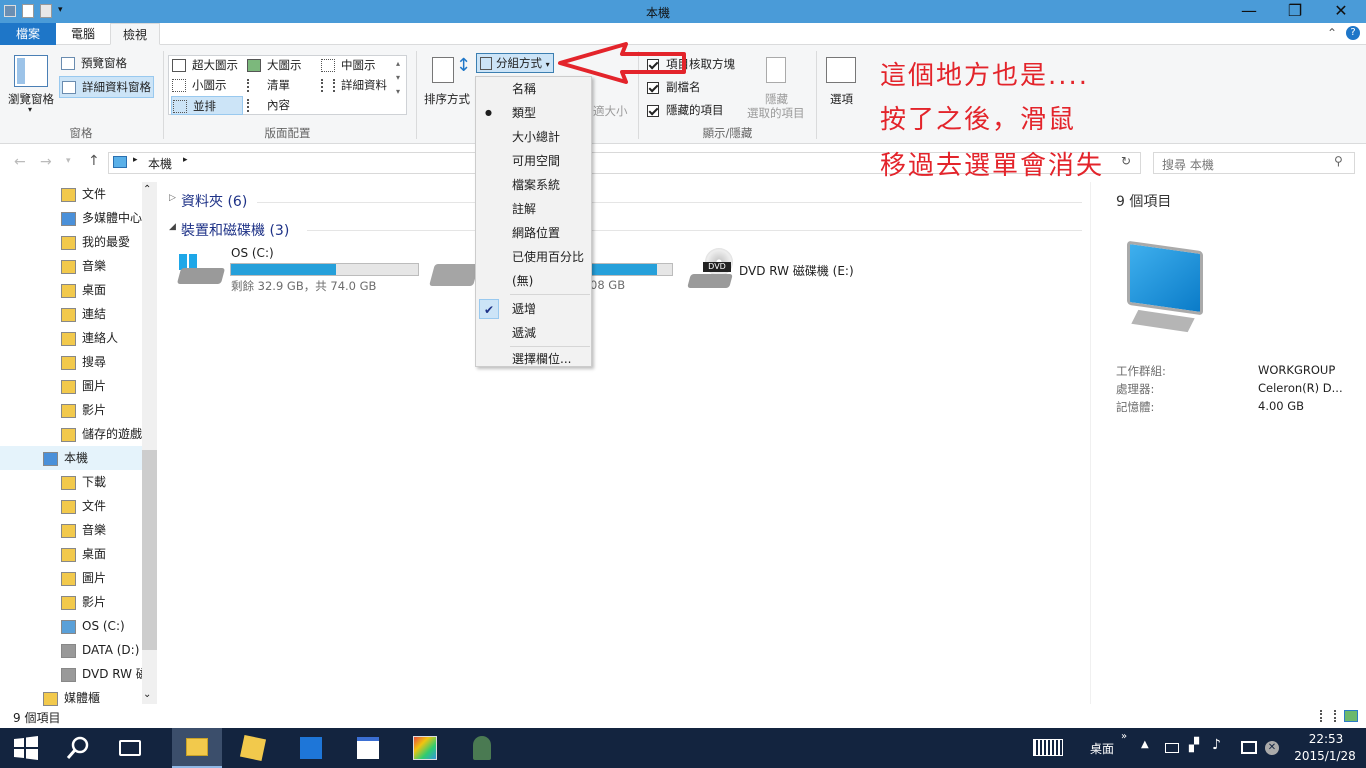 The width and height of the screenshot is (1366, 768). I want to click on group-by-button: 分組方式 ▾, so click(515, 63).